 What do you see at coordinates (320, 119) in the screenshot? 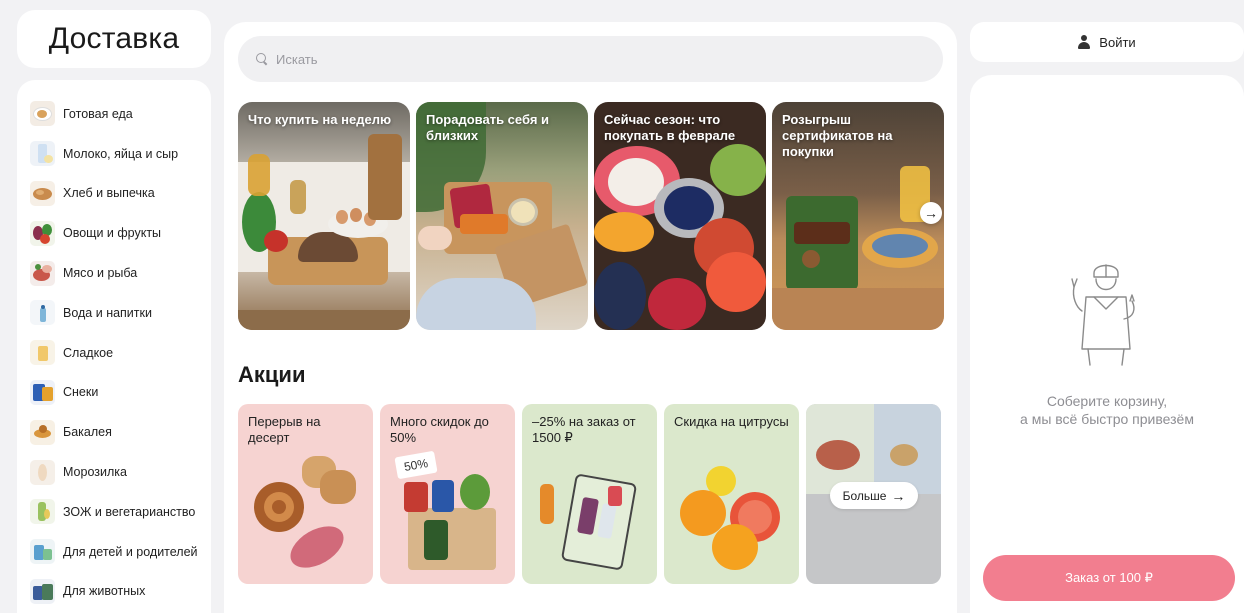
I see `story-title: Что купить на неделю` at bounding box center [320, 119].